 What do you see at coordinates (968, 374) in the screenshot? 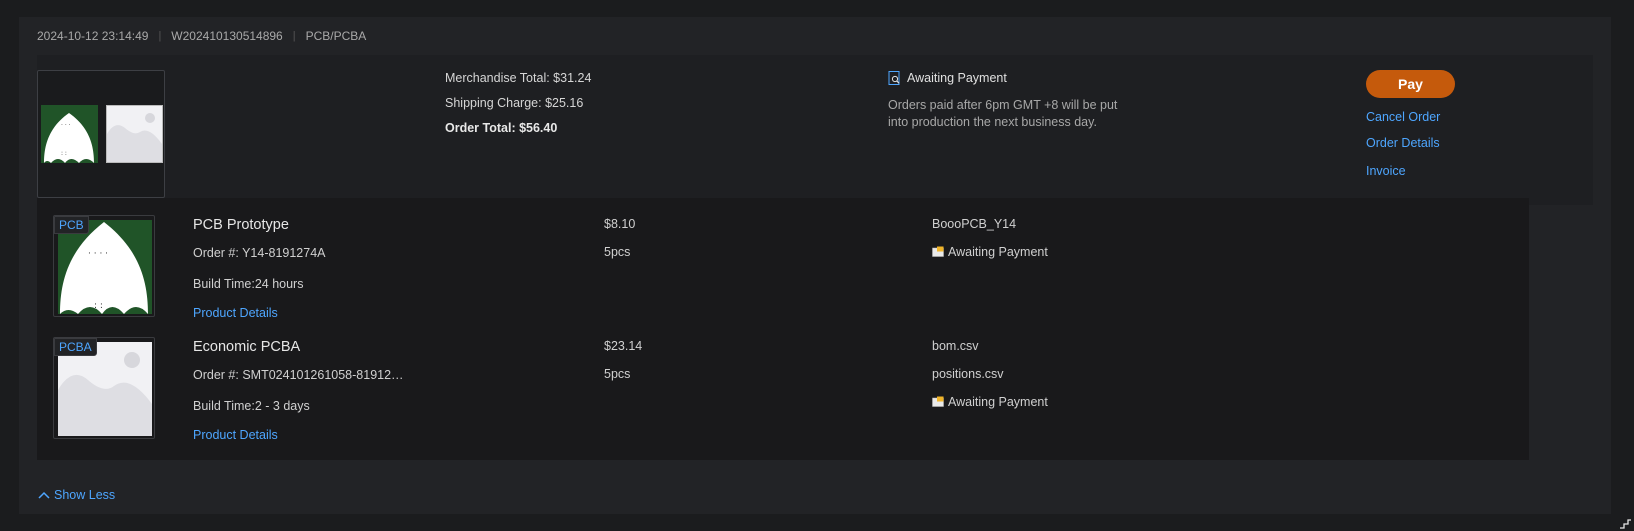
I see `product-file: positions.csv` at bounding box center [968, 374].